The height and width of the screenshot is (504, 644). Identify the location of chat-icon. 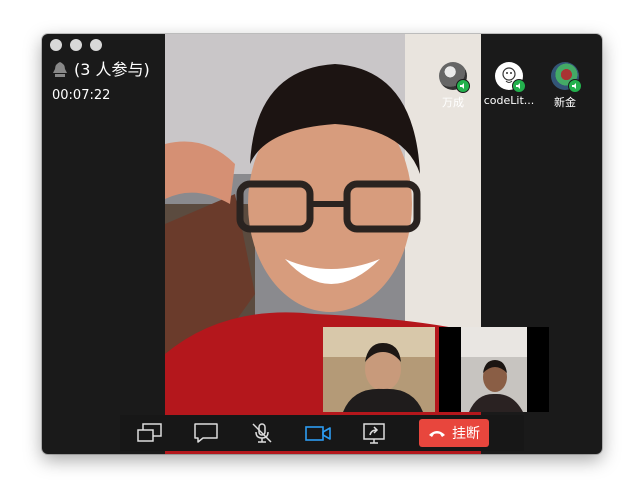
(206, 433).